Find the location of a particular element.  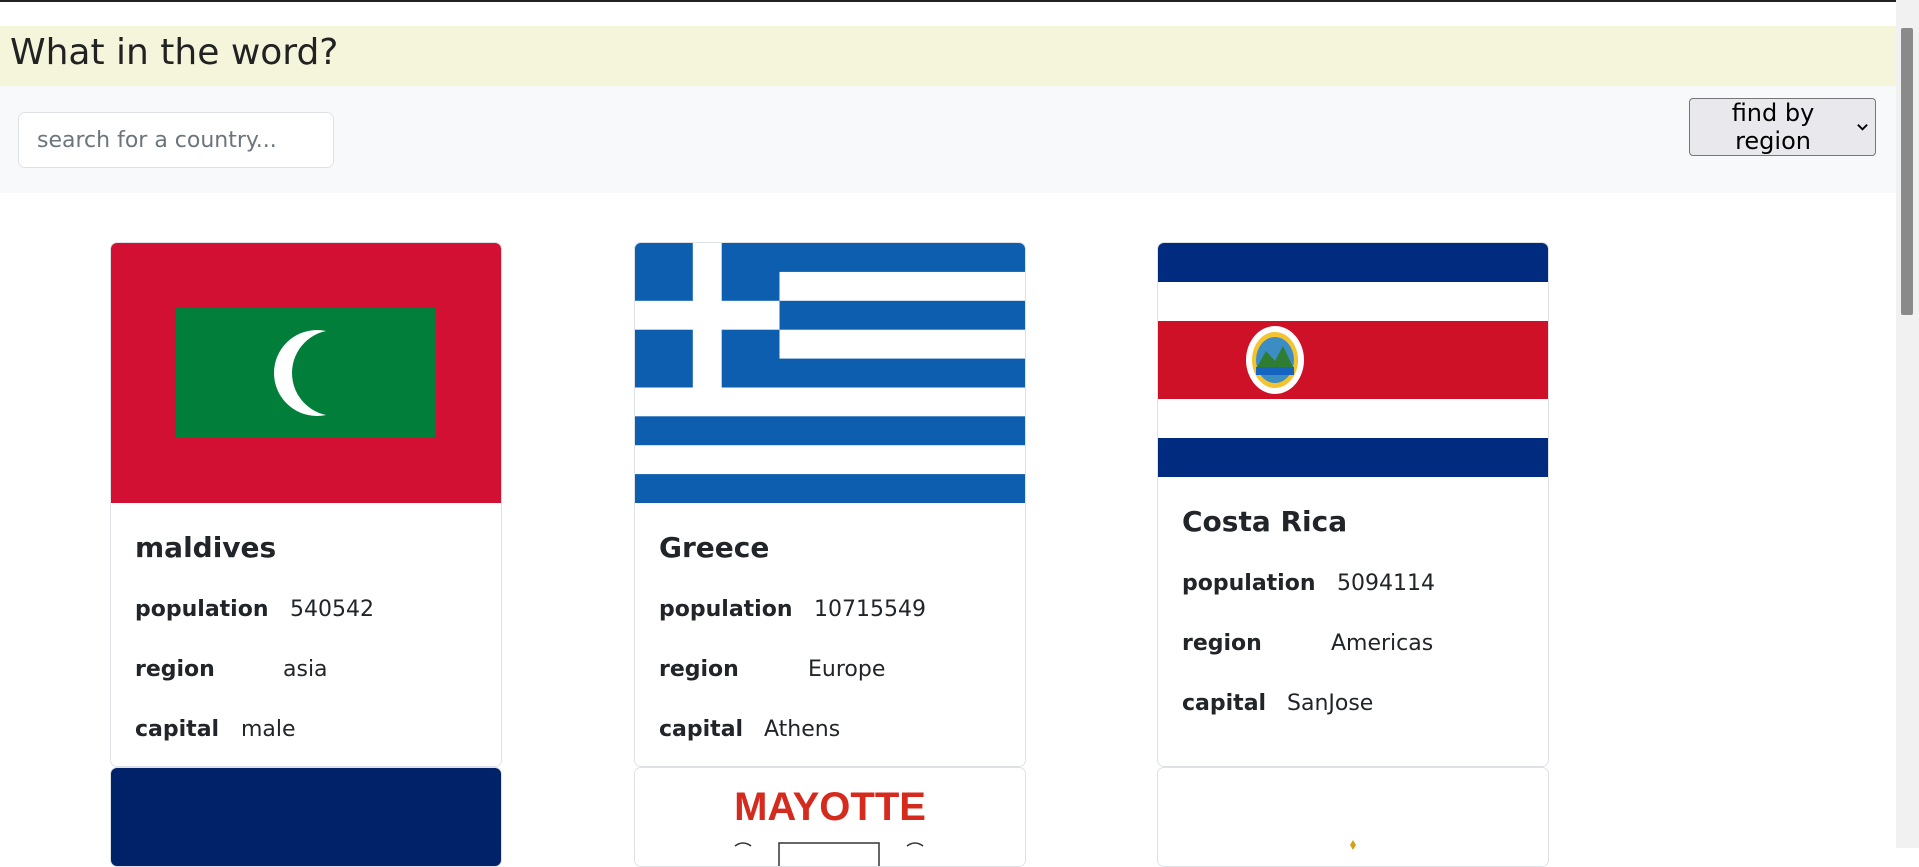

mayotte-flag-image: MAYOTTE is located at coordinates (830, 817).